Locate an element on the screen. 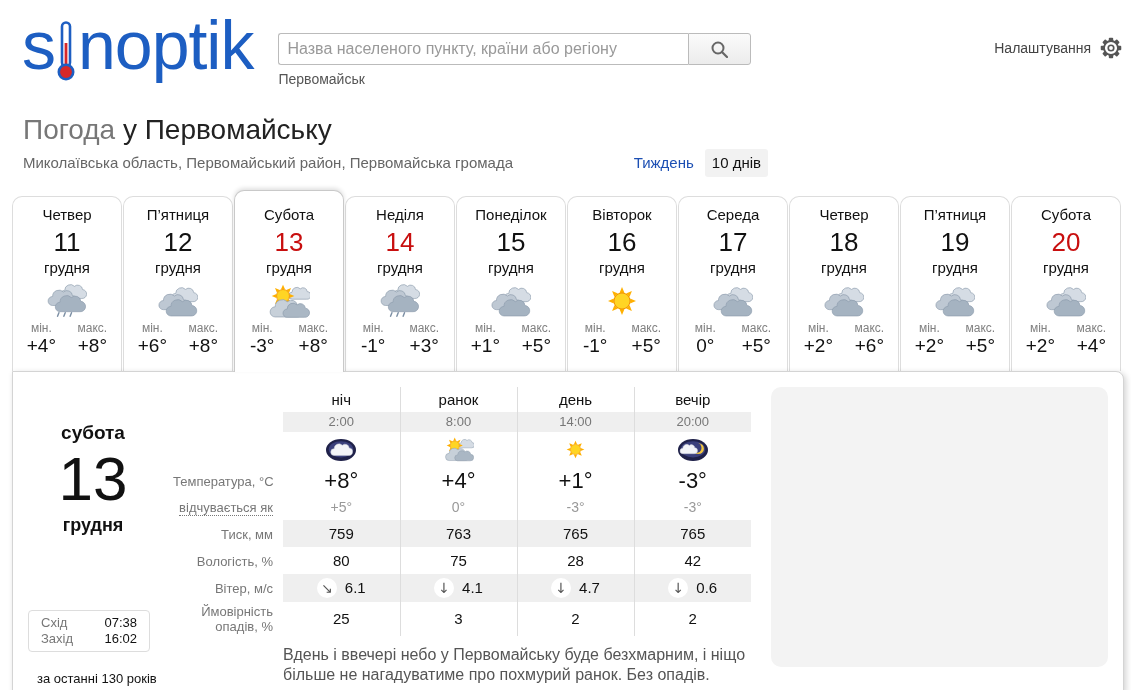 This screenshot has width=1131, height=690. date-text: 17 is located at coordinates (733, 242).